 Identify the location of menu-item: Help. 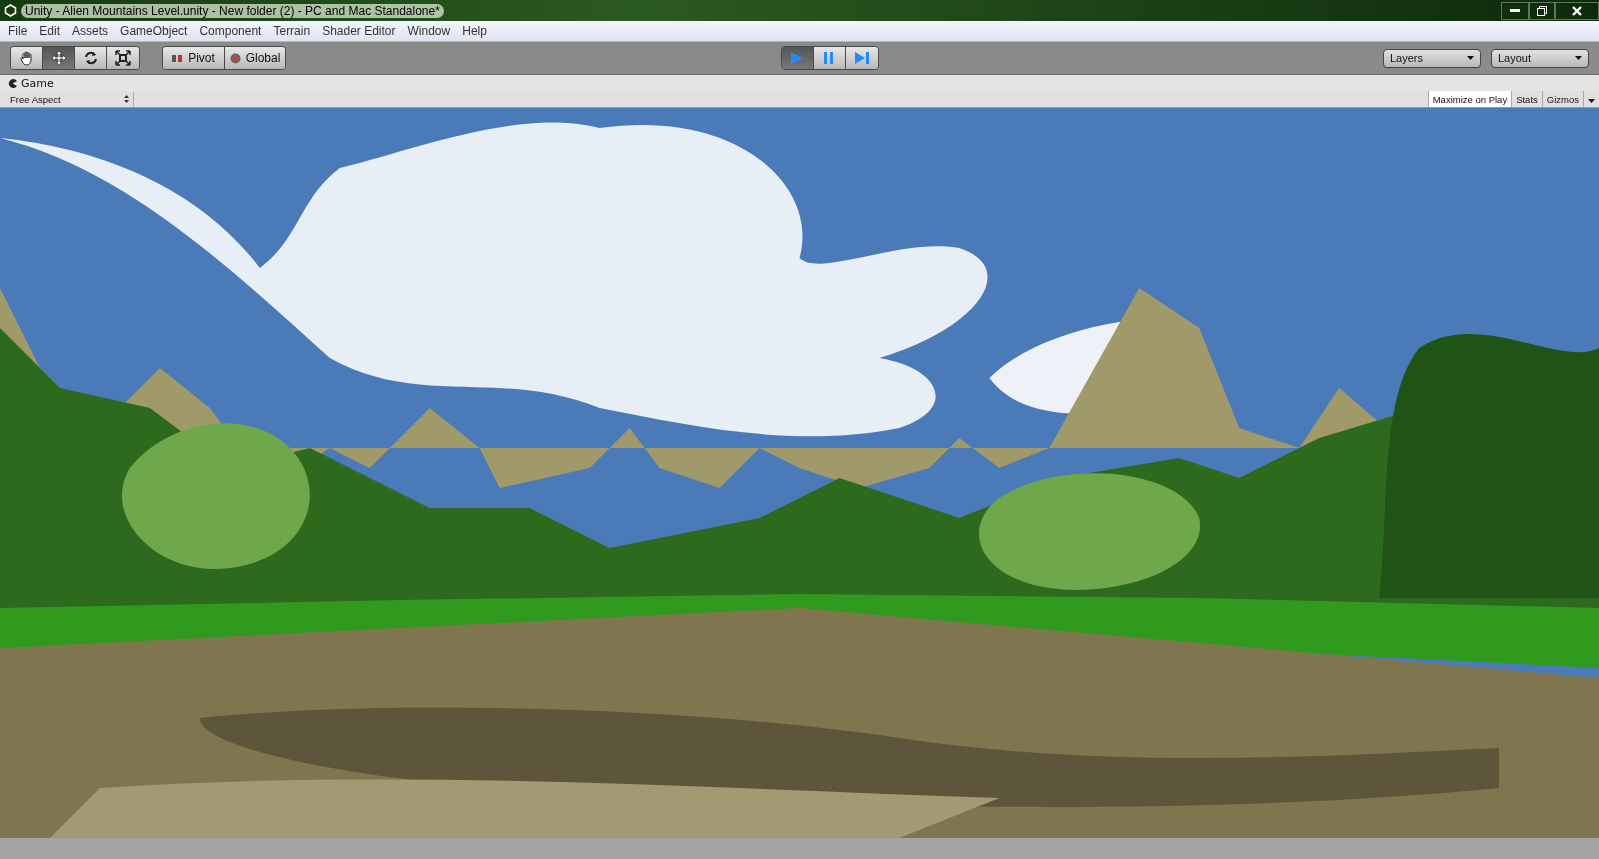
(474, 31).